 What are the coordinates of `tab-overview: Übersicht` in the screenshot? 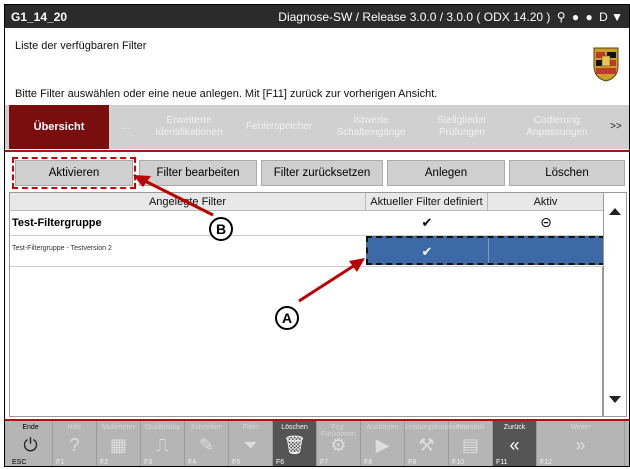 It's located at (59, 127).